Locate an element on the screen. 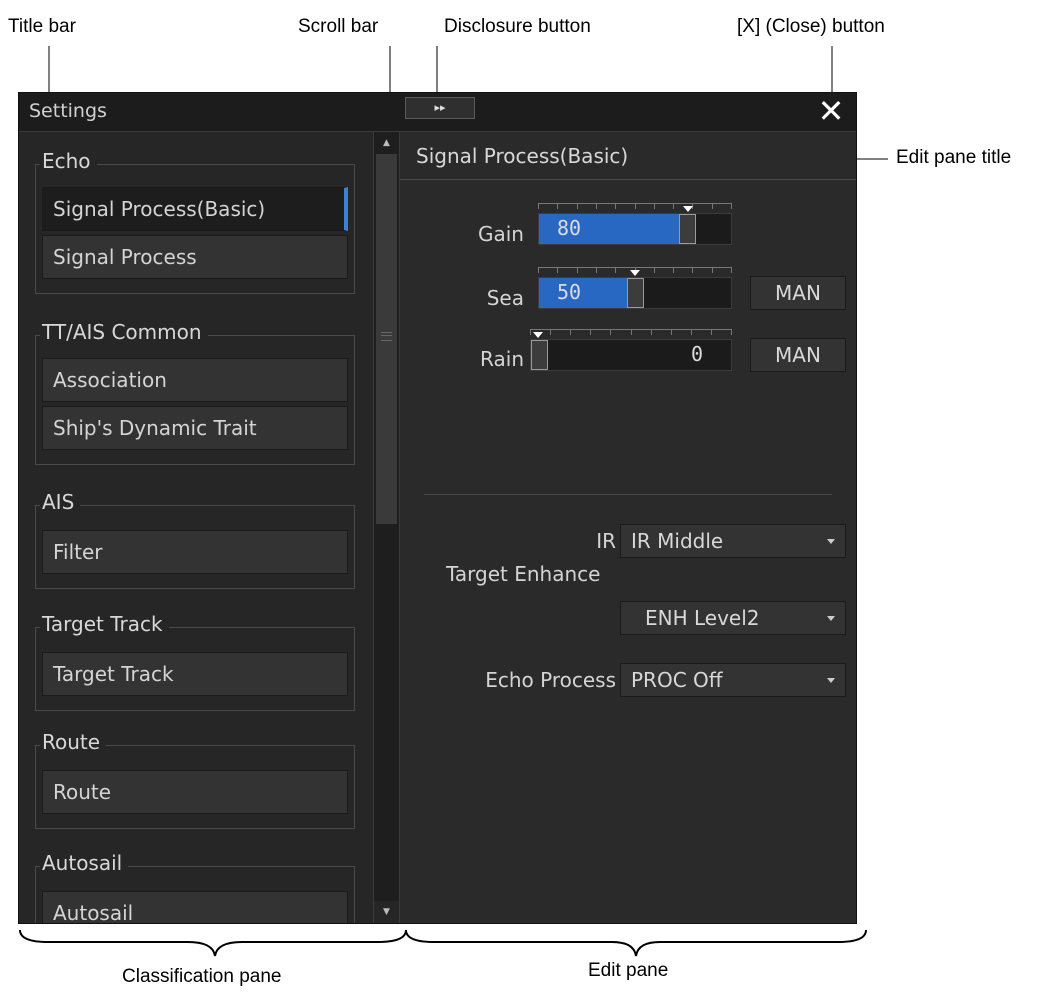  echo-process-label: Echo Process is located at coordinates (550, 680).